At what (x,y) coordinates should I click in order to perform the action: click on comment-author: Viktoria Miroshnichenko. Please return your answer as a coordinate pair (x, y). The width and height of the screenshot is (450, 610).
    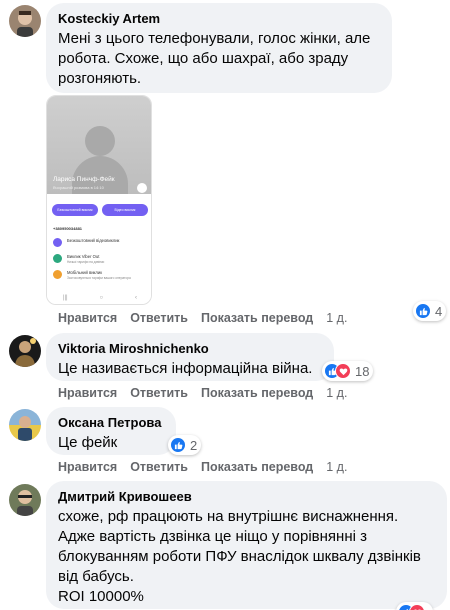
    Looking at the image, I should click on (190, 349).